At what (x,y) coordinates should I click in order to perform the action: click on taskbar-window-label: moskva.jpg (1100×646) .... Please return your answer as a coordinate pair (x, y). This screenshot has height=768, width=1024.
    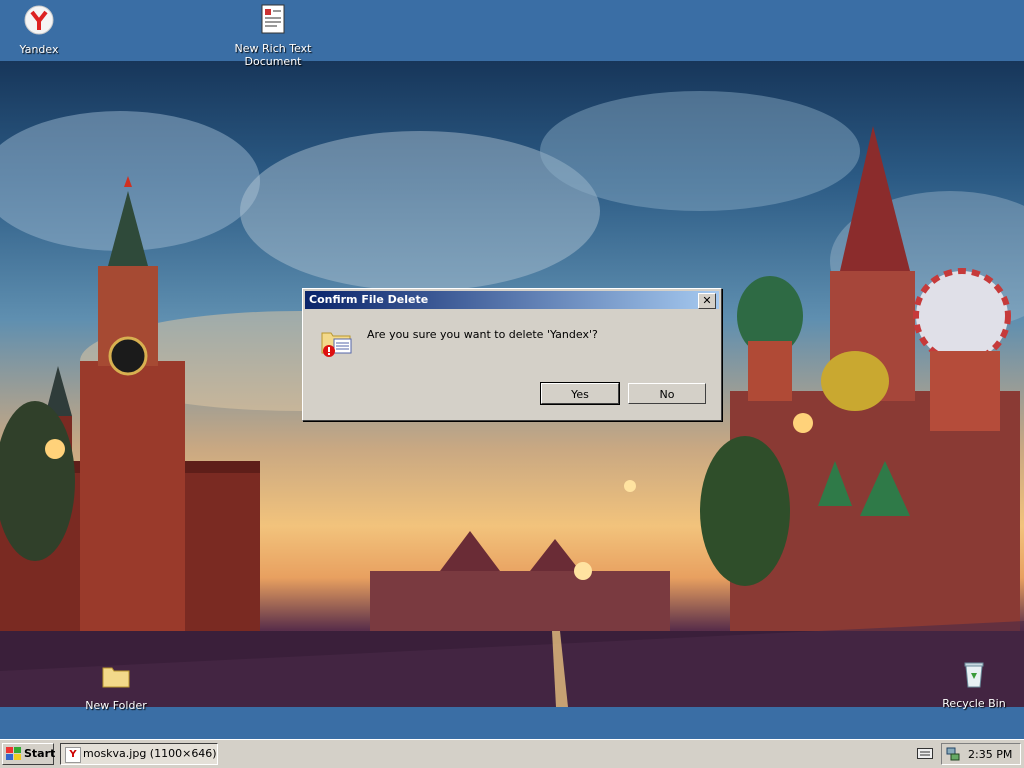
    Looking at the image, I should click on (150, 753).